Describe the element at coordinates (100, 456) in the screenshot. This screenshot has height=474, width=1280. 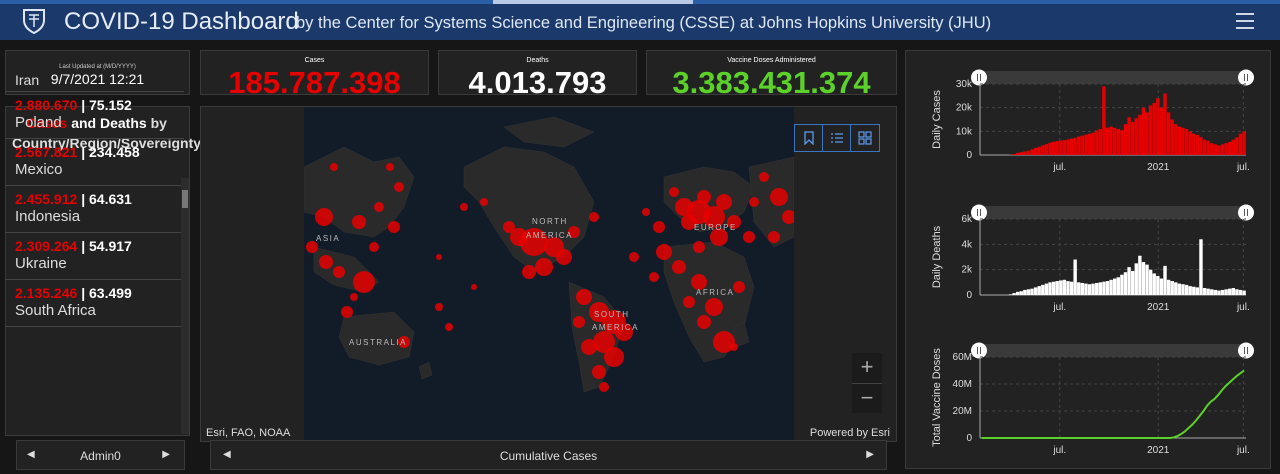
I see `pager-label: Admin0` at that location.